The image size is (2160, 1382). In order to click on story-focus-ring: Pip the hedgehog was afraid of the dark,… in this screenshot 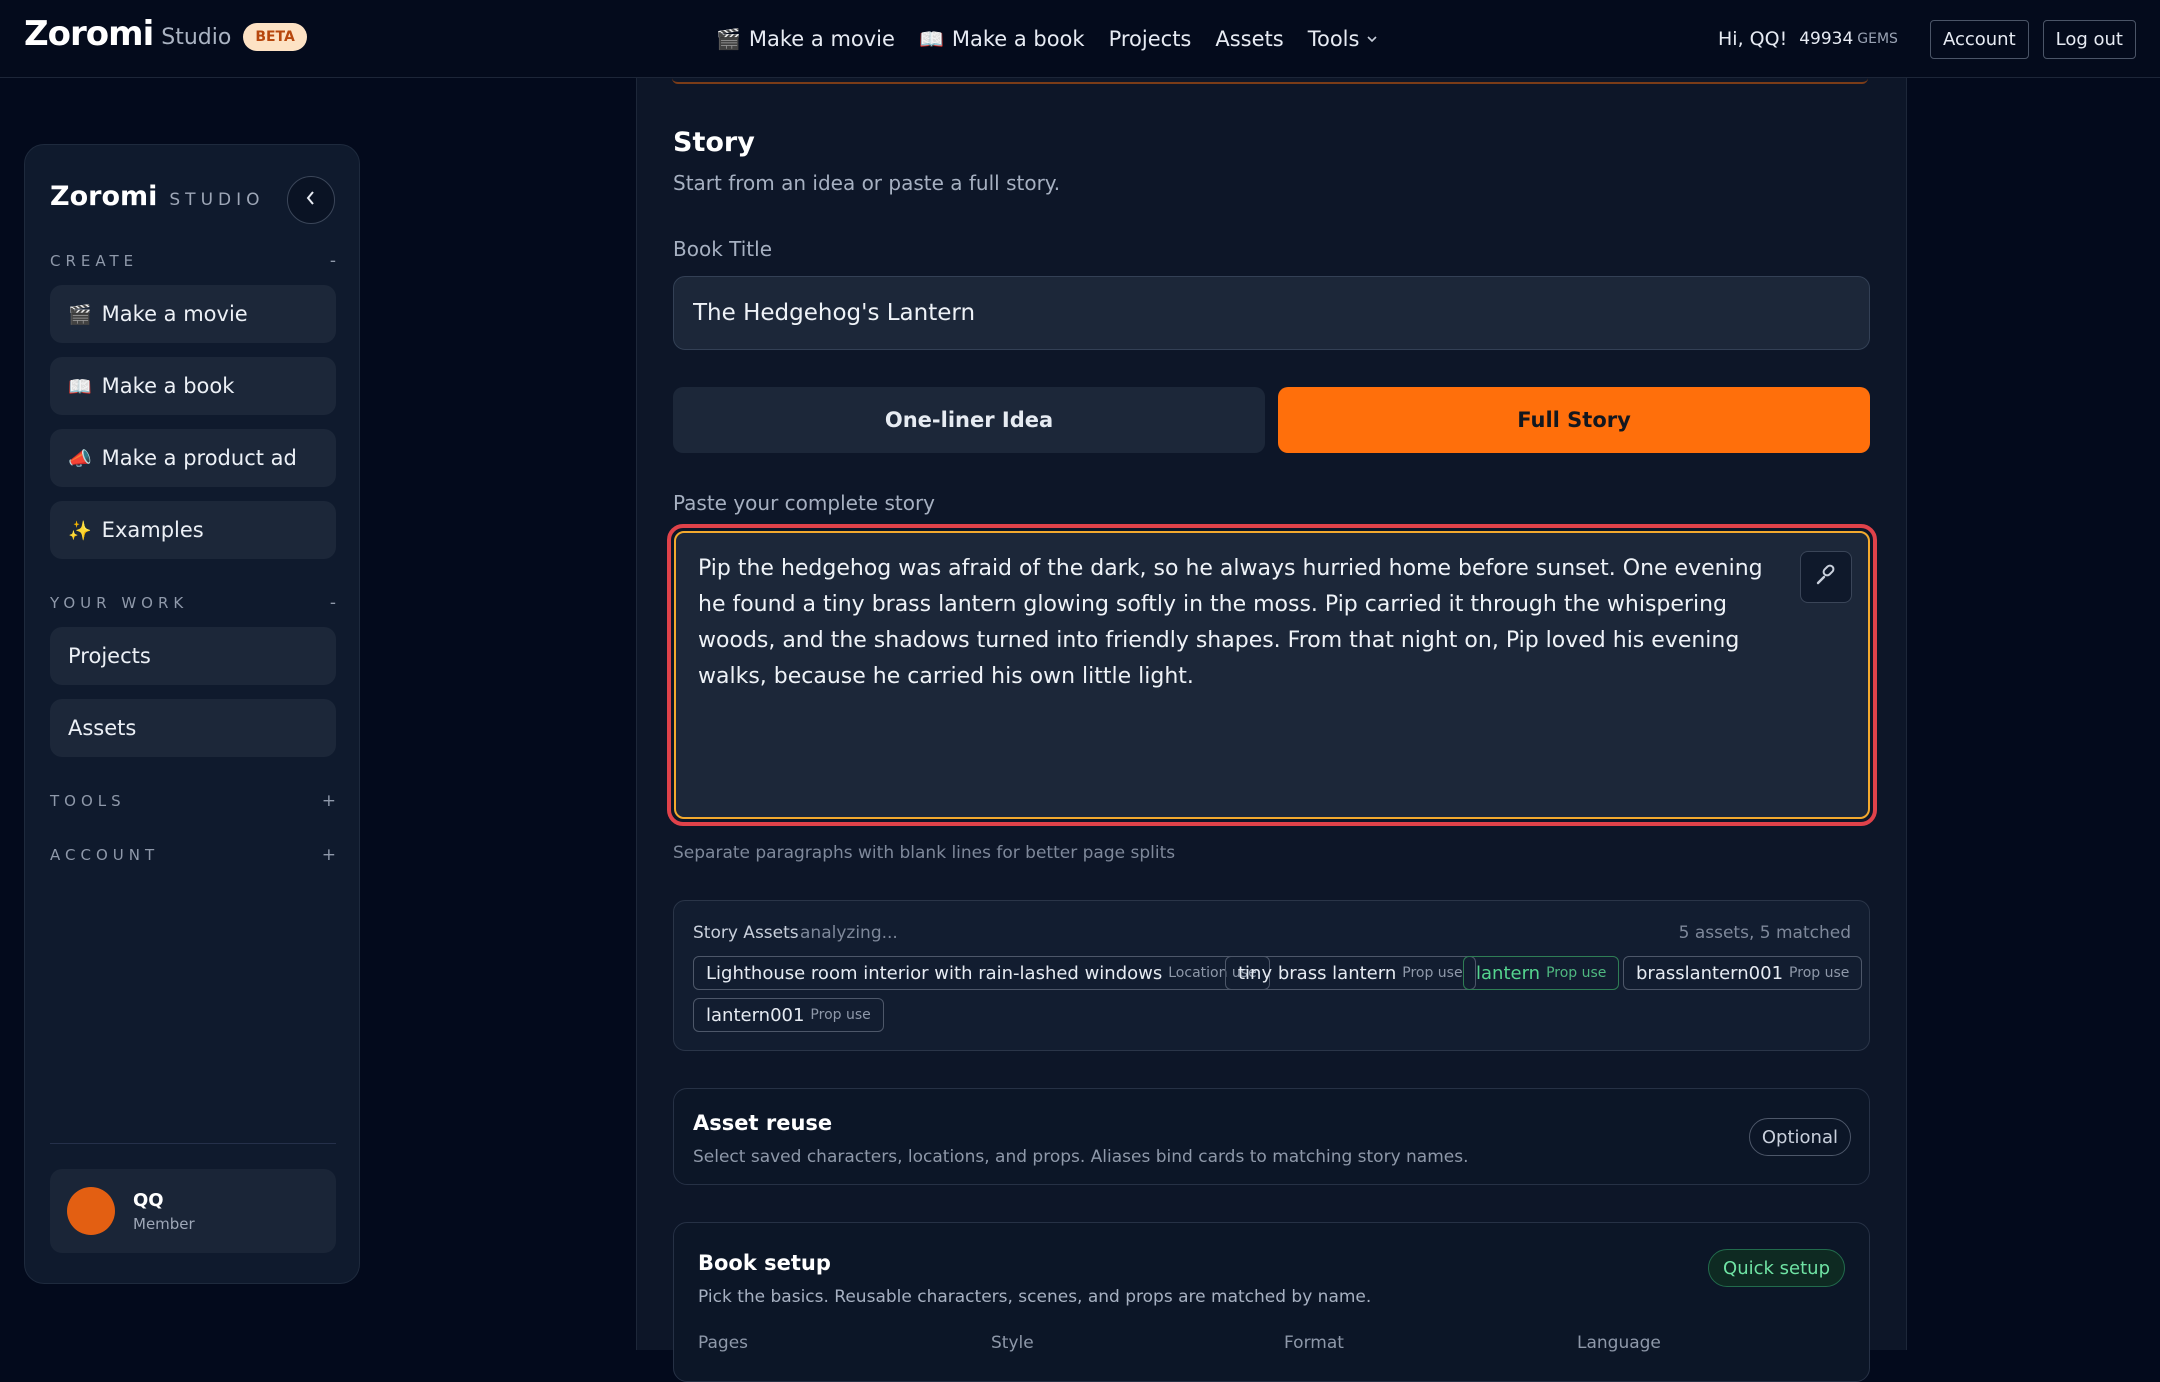, I will do `click(1272, 675)`.